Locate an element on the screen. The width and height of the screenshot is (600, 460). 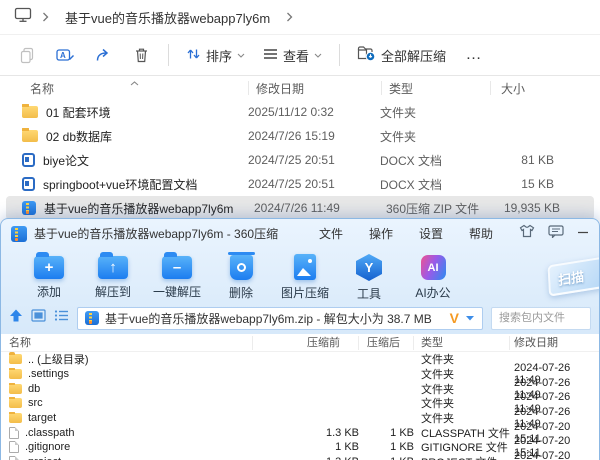
file-name: 02 db数据库 is located at coordinates (79, 136).